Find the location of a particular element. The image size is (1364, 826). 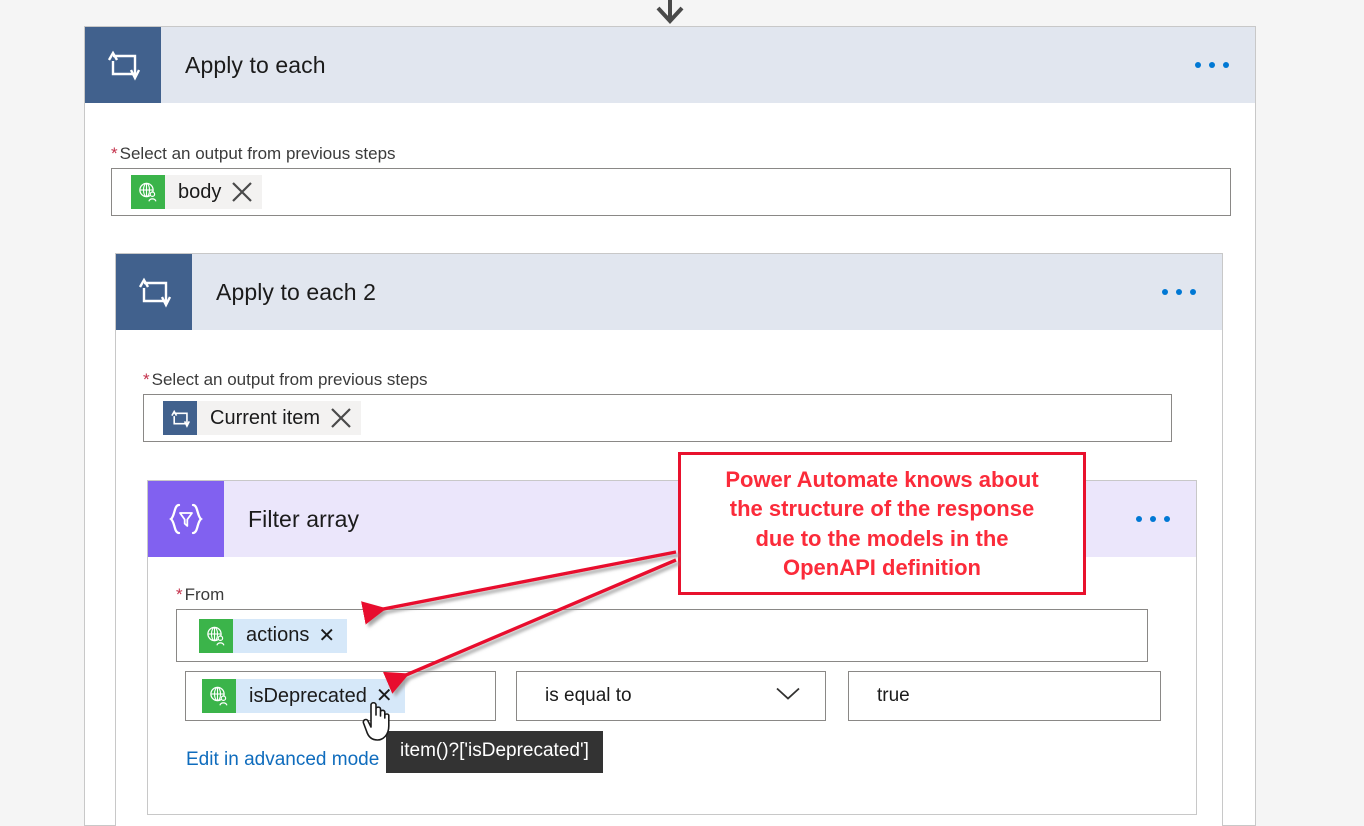

token-chip-actions: actions ✕ is located at coordinates (273, 635).